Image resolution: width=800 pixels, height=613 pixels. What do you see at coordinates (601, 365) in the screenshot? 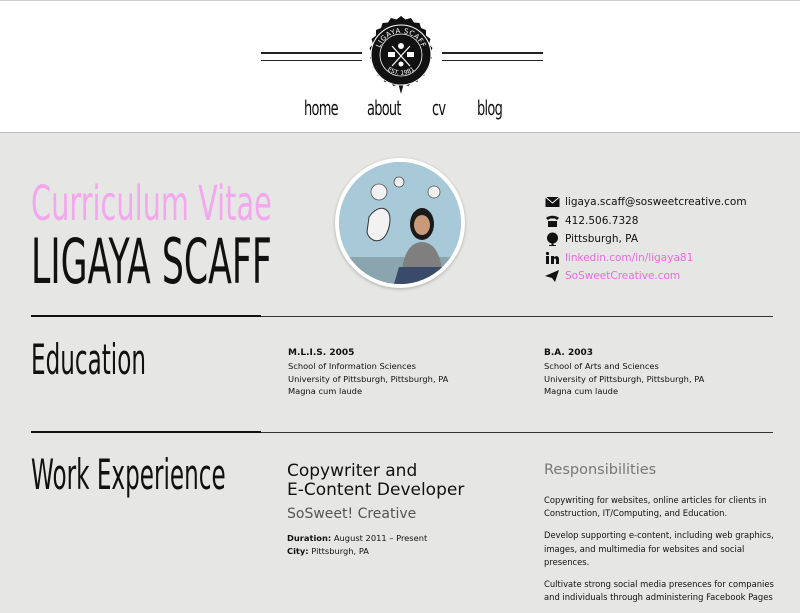
I see `education-school: School of Arts and Sciences` at bounding box center [601, 365].